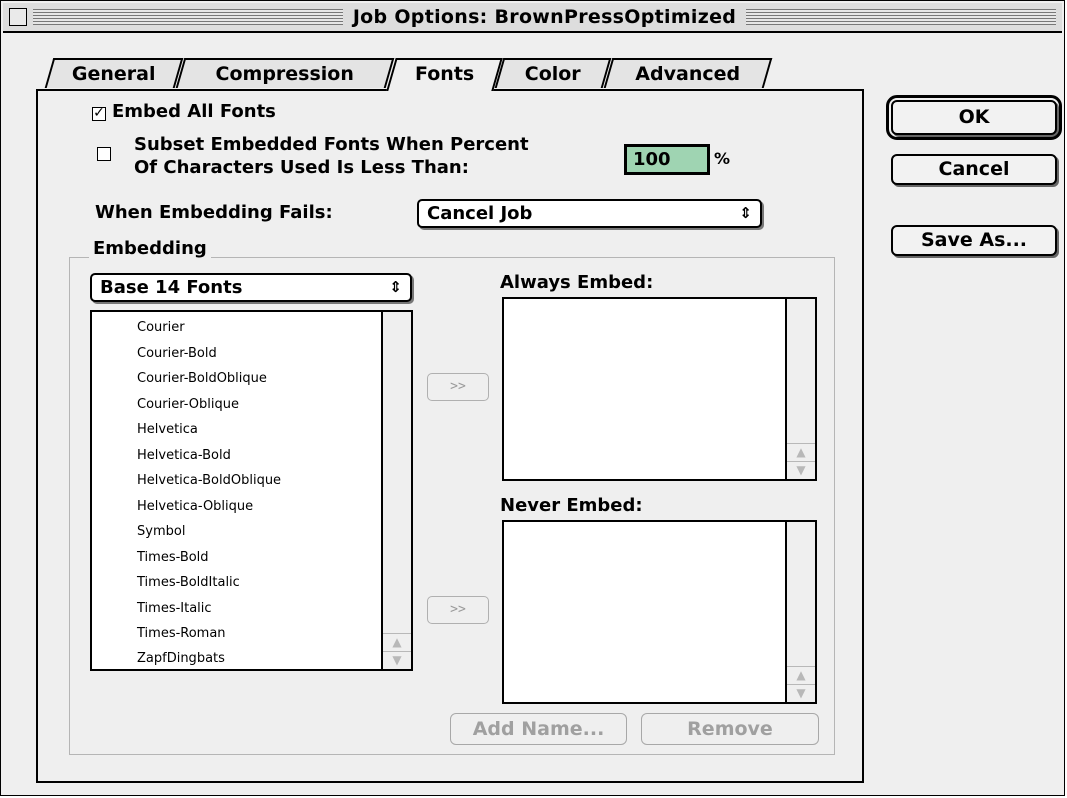 This screenshot has width=1067, height=798. Describe the element at coordinates (571, 505) in the screenshot. I see `never-embed-label: Never Embed:` at that location.